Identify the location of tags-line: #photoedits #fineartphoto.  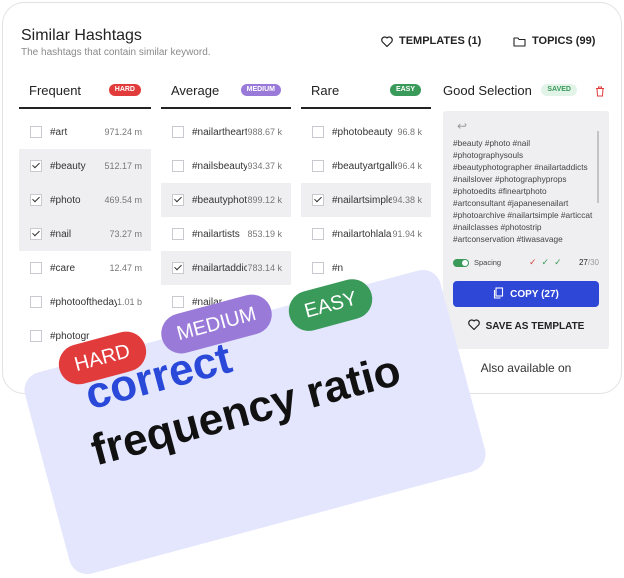
(500, 191).